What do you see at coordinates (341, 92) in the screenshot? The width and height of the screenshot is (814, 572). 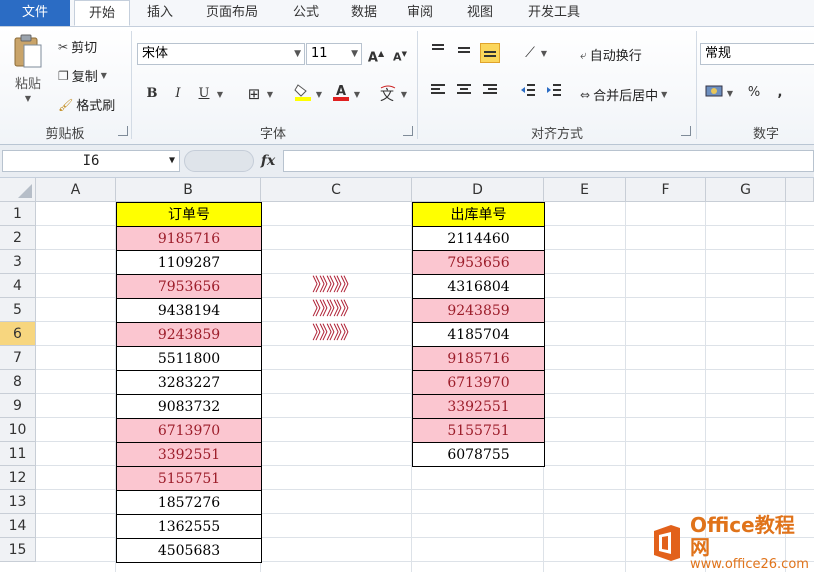 I see `font-color-icon: A` at bounding box center [341, 92].